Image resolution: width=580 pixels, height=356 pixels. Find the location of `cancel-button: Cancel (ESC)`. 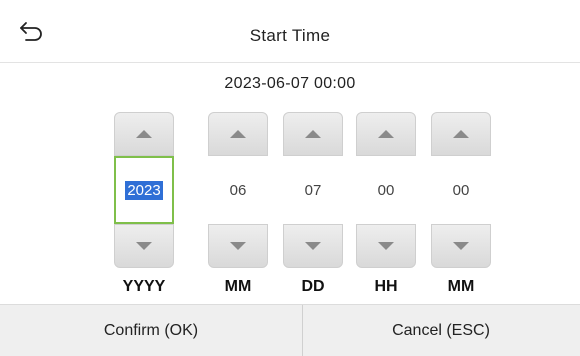

cancel-button: Cancel (ESC) is located at coordinates (441, 330).